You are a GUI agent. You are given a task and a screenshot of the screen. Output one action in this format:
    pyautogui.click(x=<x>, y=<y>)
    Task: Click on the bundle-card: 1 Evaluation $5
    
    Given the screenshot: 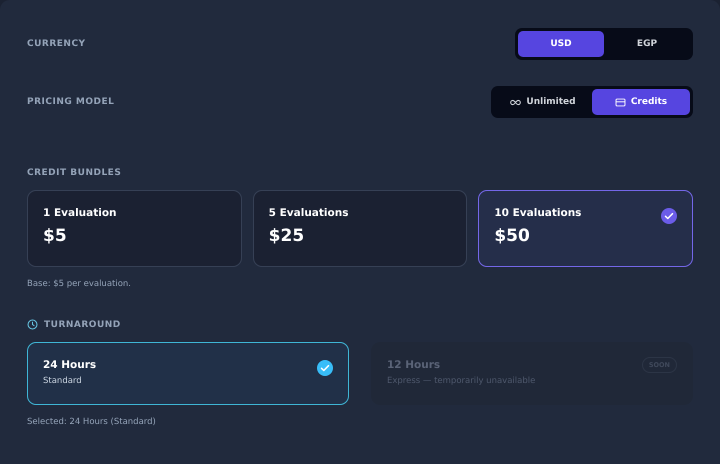 What is the action you would take?
    pyautogui.click(x=134, y=228)
    